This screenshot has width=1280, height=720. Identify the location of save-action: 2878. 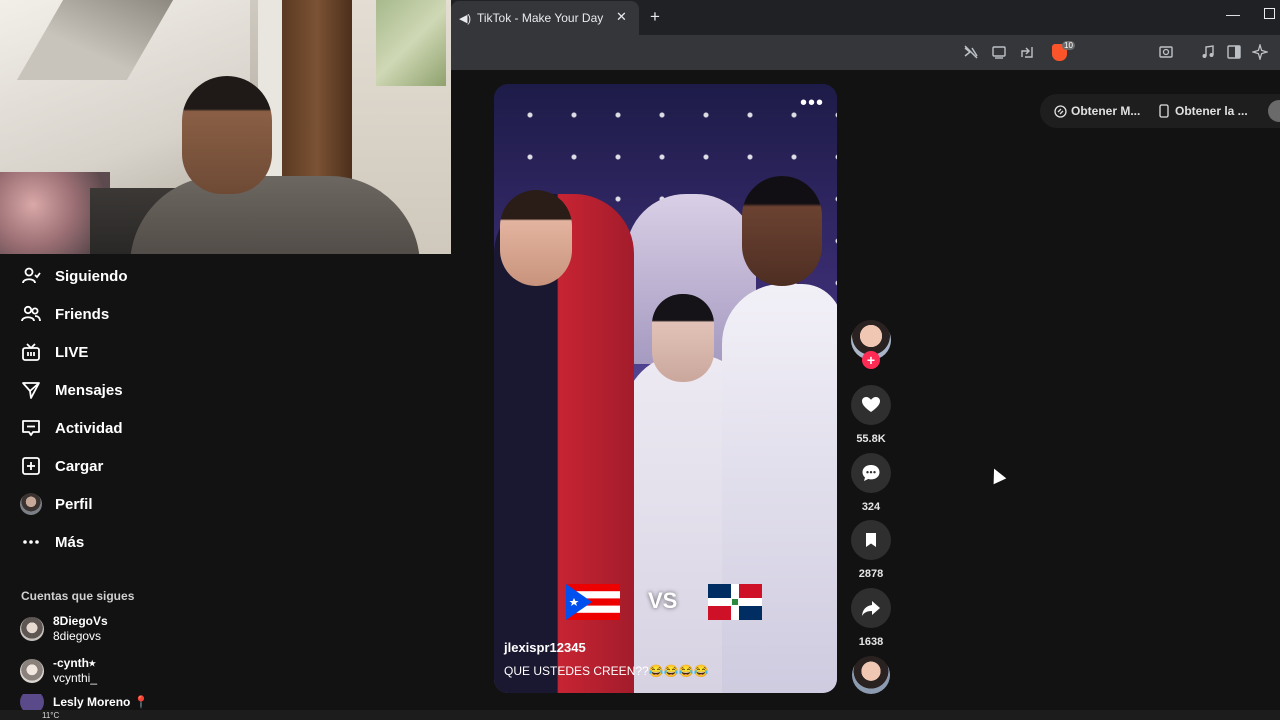
(871, 550).